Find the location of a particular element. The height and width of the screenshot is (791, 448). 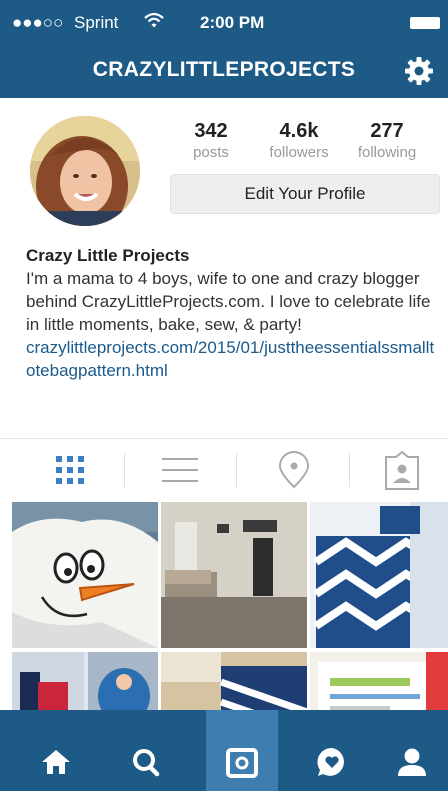

location-pin-icon is located at coordinates (294, 471).